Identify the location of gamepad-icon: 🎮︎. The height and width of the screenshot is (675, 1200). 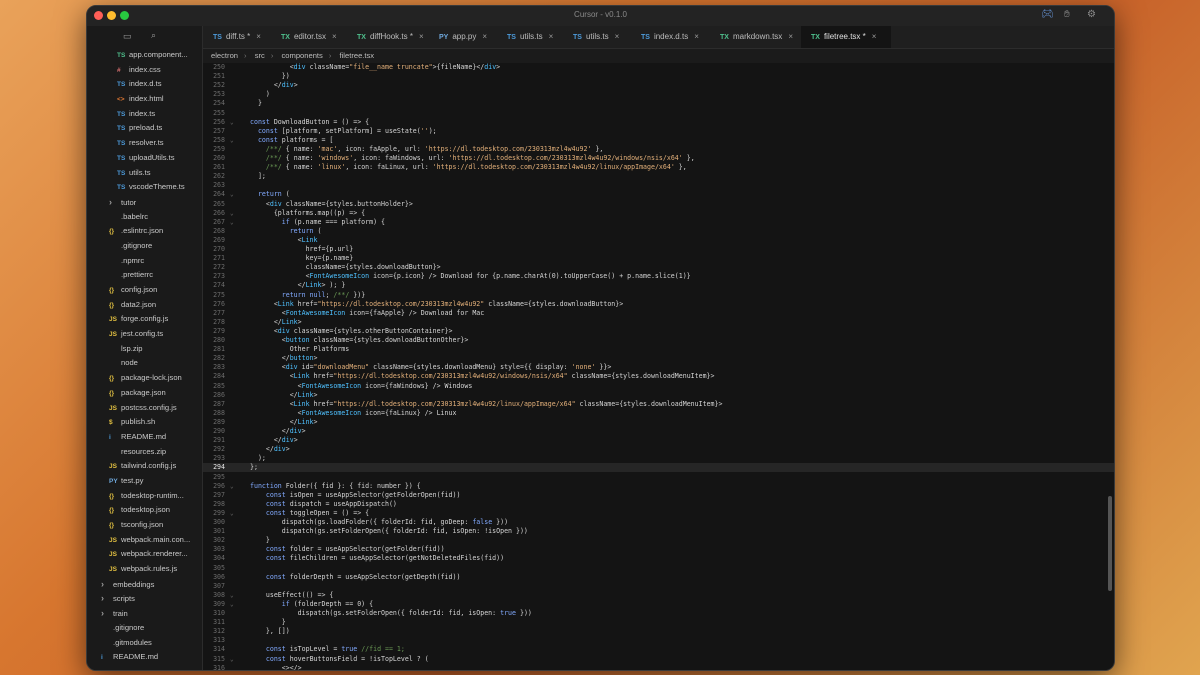
(1047, 14).